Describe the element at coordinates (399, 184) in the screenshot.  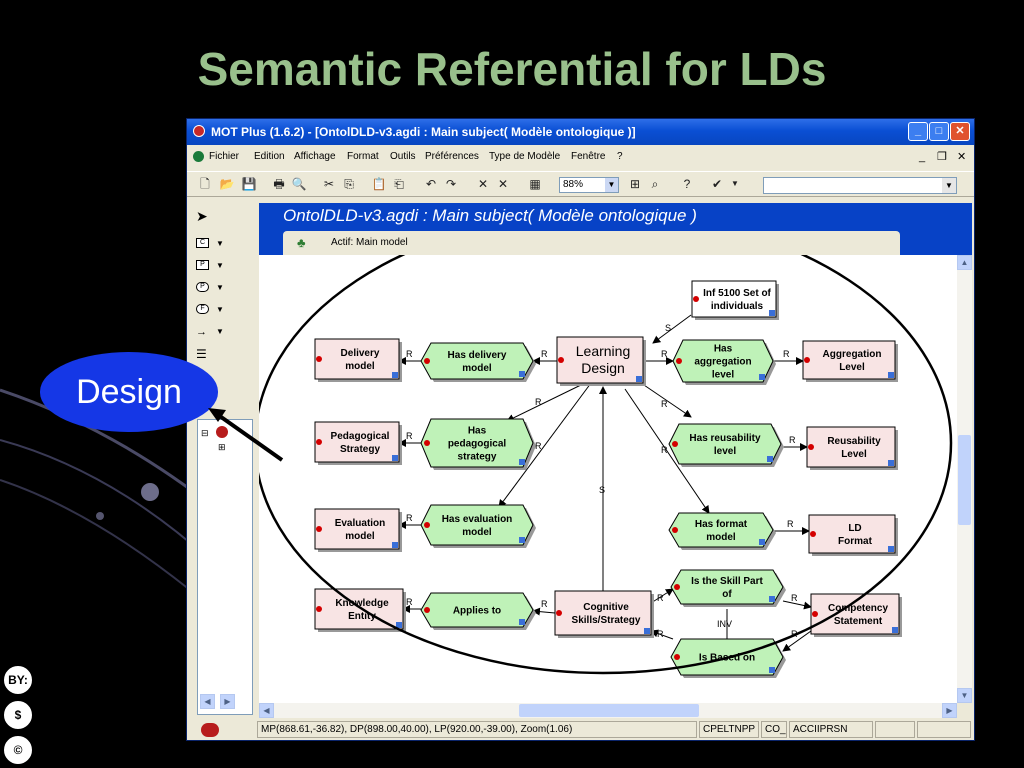
I see `paste-special-icon: ⎗` at that location.